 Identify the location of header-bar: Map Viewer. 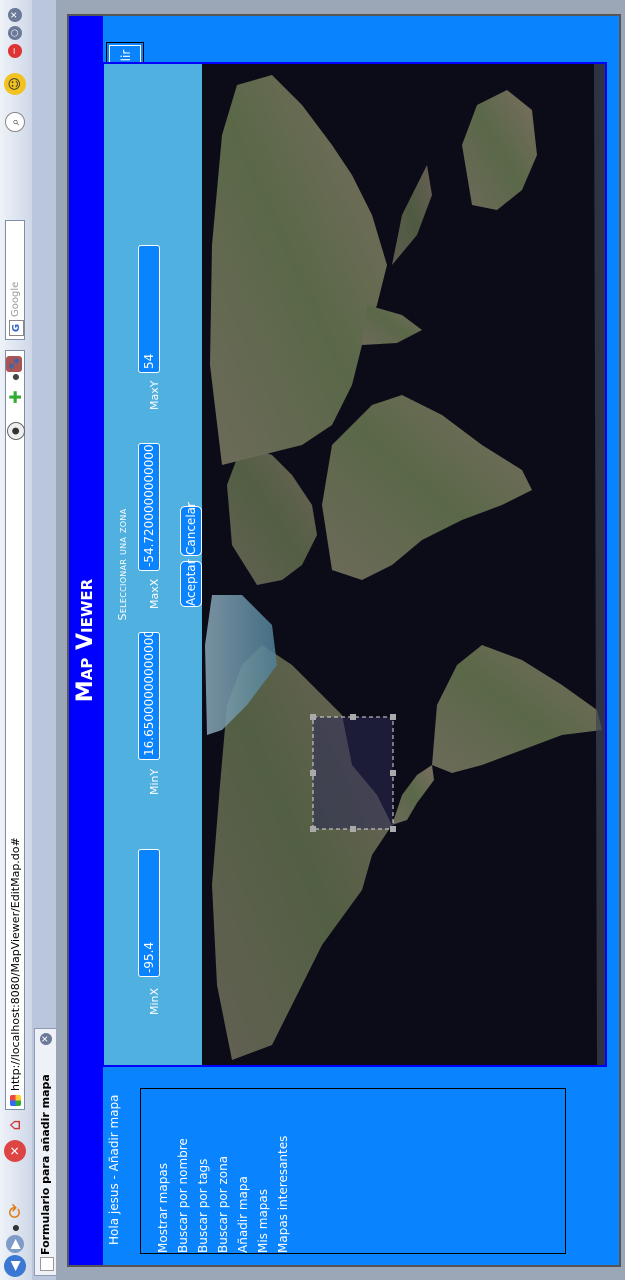
(86, 640).